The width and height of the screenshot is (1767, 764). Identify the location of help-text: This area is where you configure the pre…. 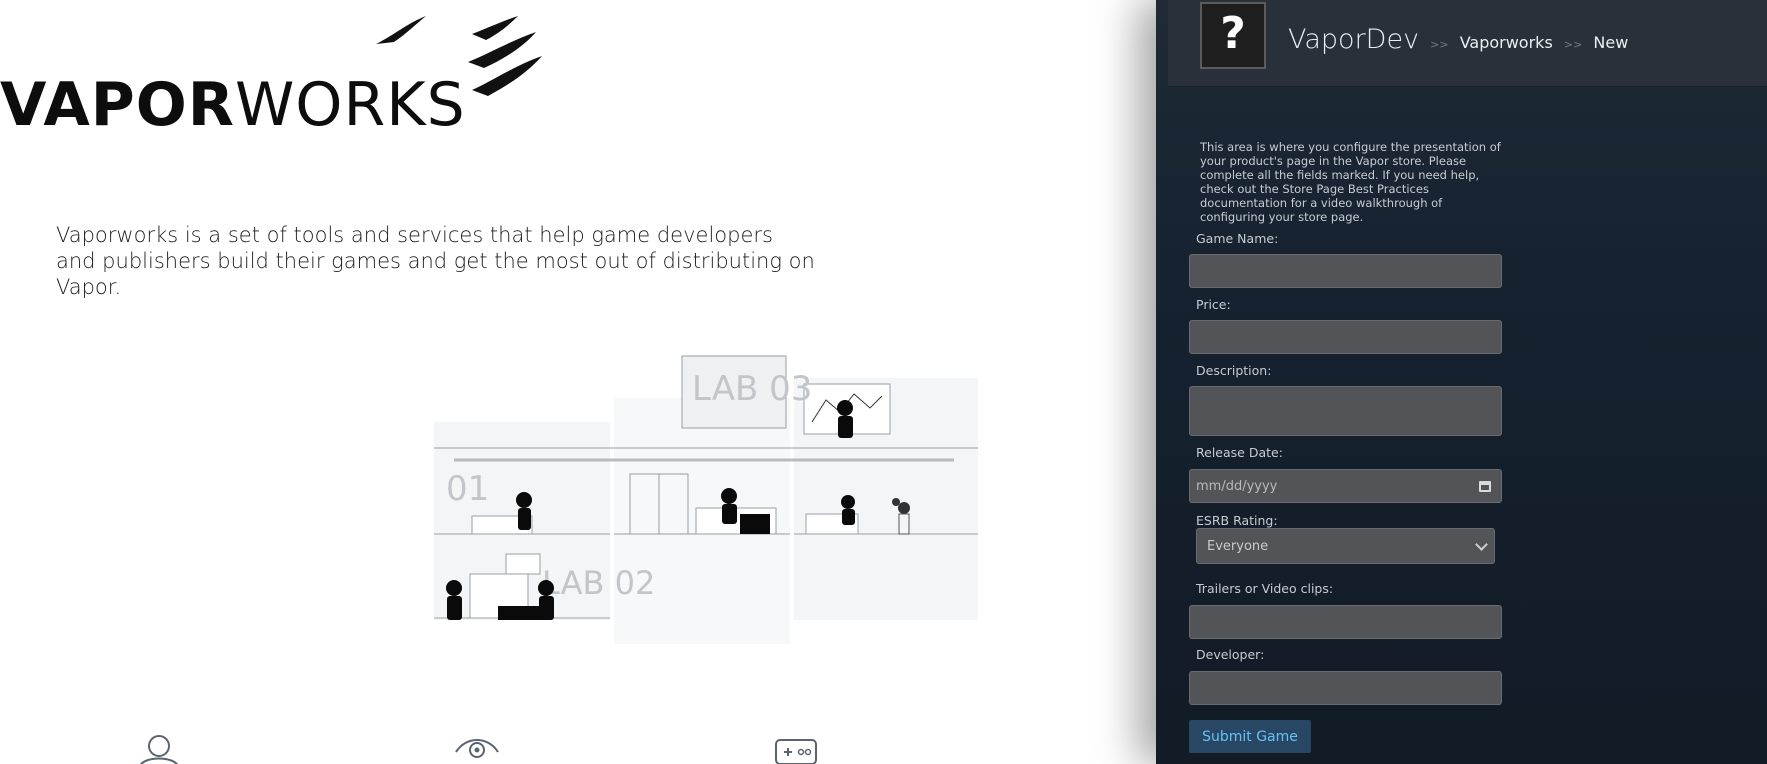
(1350, 182).